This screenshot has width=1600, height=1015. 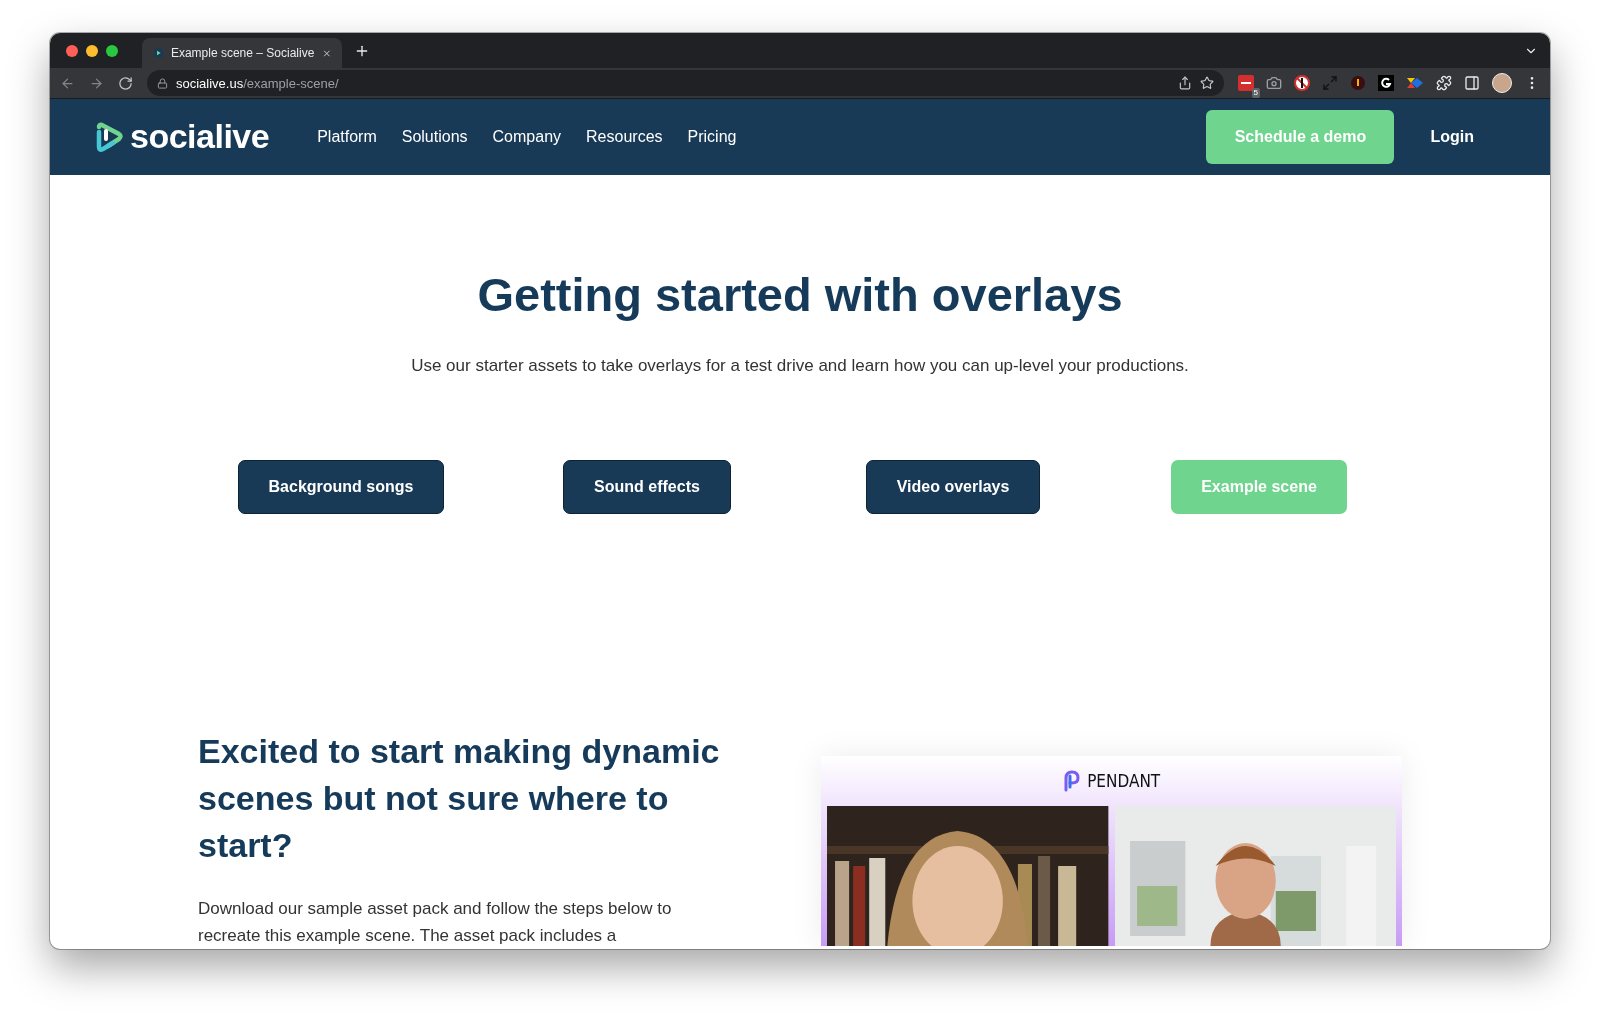 What do you see at coordinates (1452, 136) in the screenshot?
I see `login-link: Login` at bounding box center [1452, 136].